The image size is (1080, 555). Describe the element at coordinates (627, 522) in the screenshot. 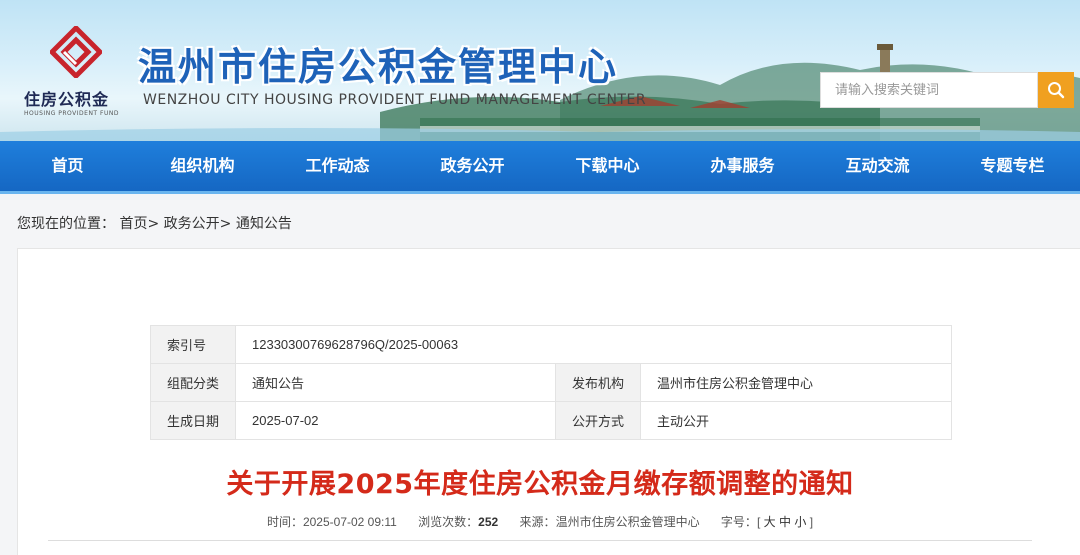

I see `article-source-value: 温州市住房公积金管理中心` at that location.